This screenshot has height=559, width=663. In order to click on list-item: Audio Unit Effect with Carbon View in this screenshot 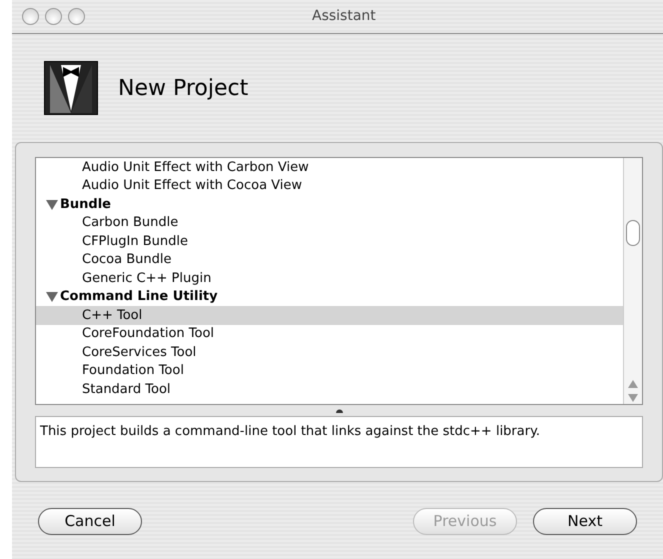, I will do `click(329, 167)`.